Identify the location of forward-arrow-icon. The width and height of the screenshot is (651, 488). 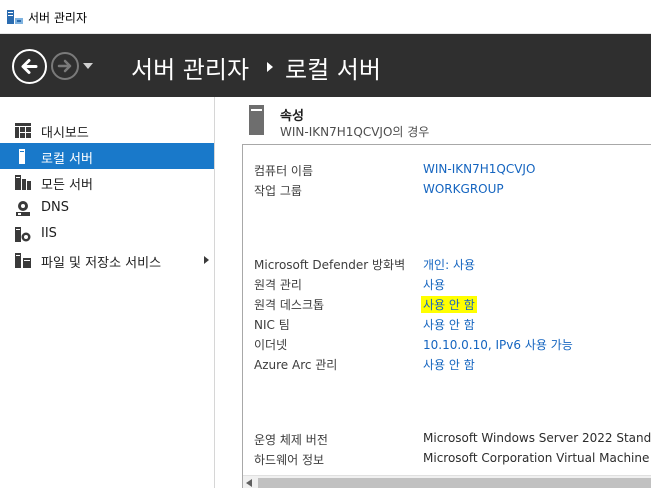
(64, 66).